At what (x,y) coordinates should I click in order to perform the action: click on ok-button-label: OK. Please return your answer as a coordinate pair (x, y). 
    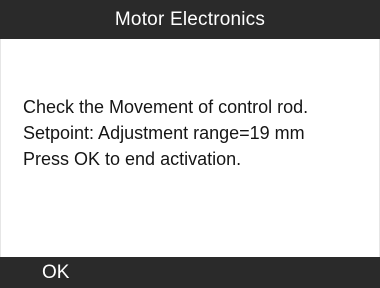
    Looking at the image, I should click on (56, 272).